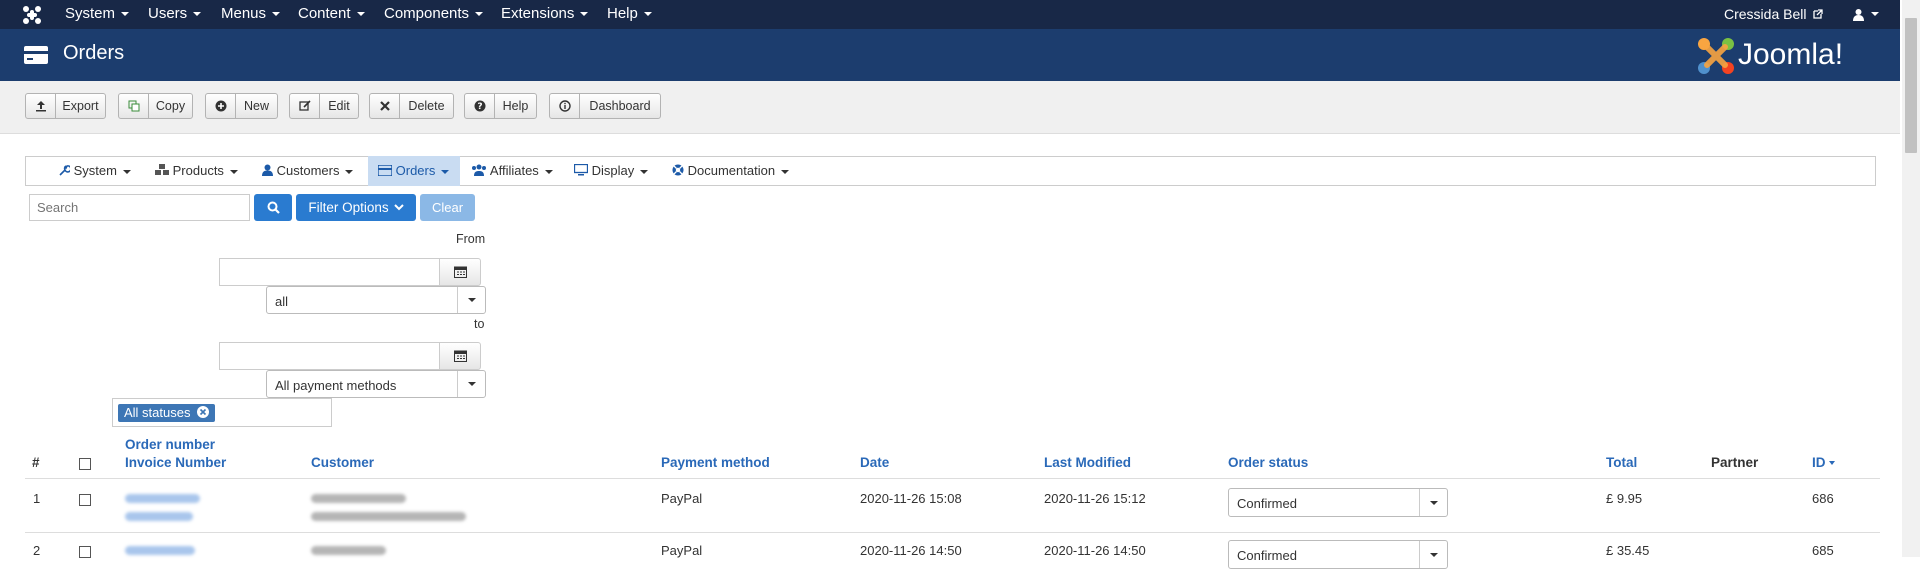 The image size is (1920, 569). Describe the element at coordinates (611, 171) in the screenshot. I see `submenu-display: Display` at that location.